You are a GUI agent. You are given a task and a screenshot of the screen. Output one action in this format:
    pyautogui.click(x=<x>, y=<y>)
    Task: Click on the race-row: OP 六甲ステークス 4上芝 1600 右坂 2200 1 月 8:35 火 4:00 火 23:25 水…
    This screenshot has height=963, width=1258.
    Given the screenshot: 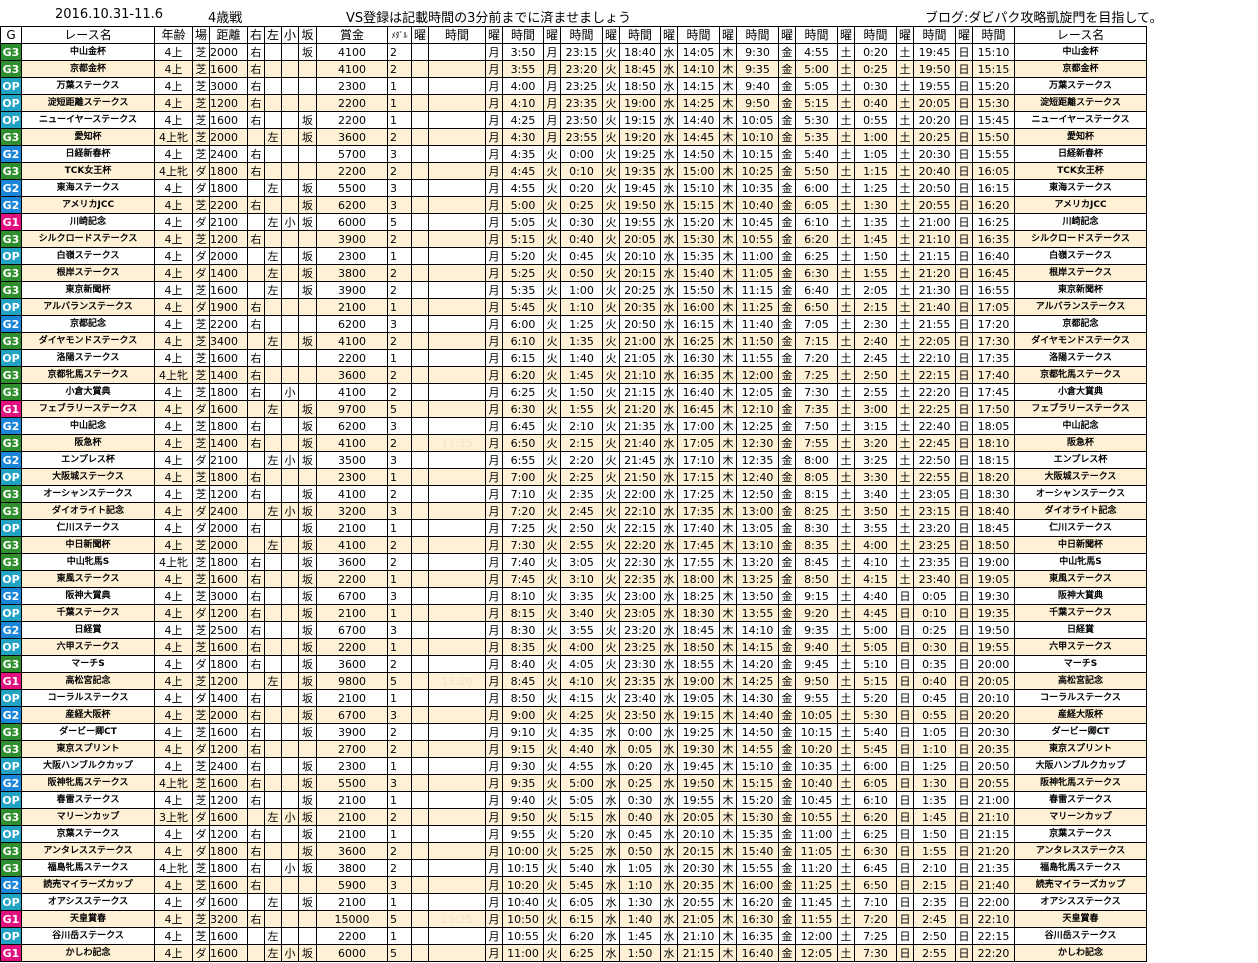 What is the action you would take?
    pyautogui.click(x=573, y=647)
    